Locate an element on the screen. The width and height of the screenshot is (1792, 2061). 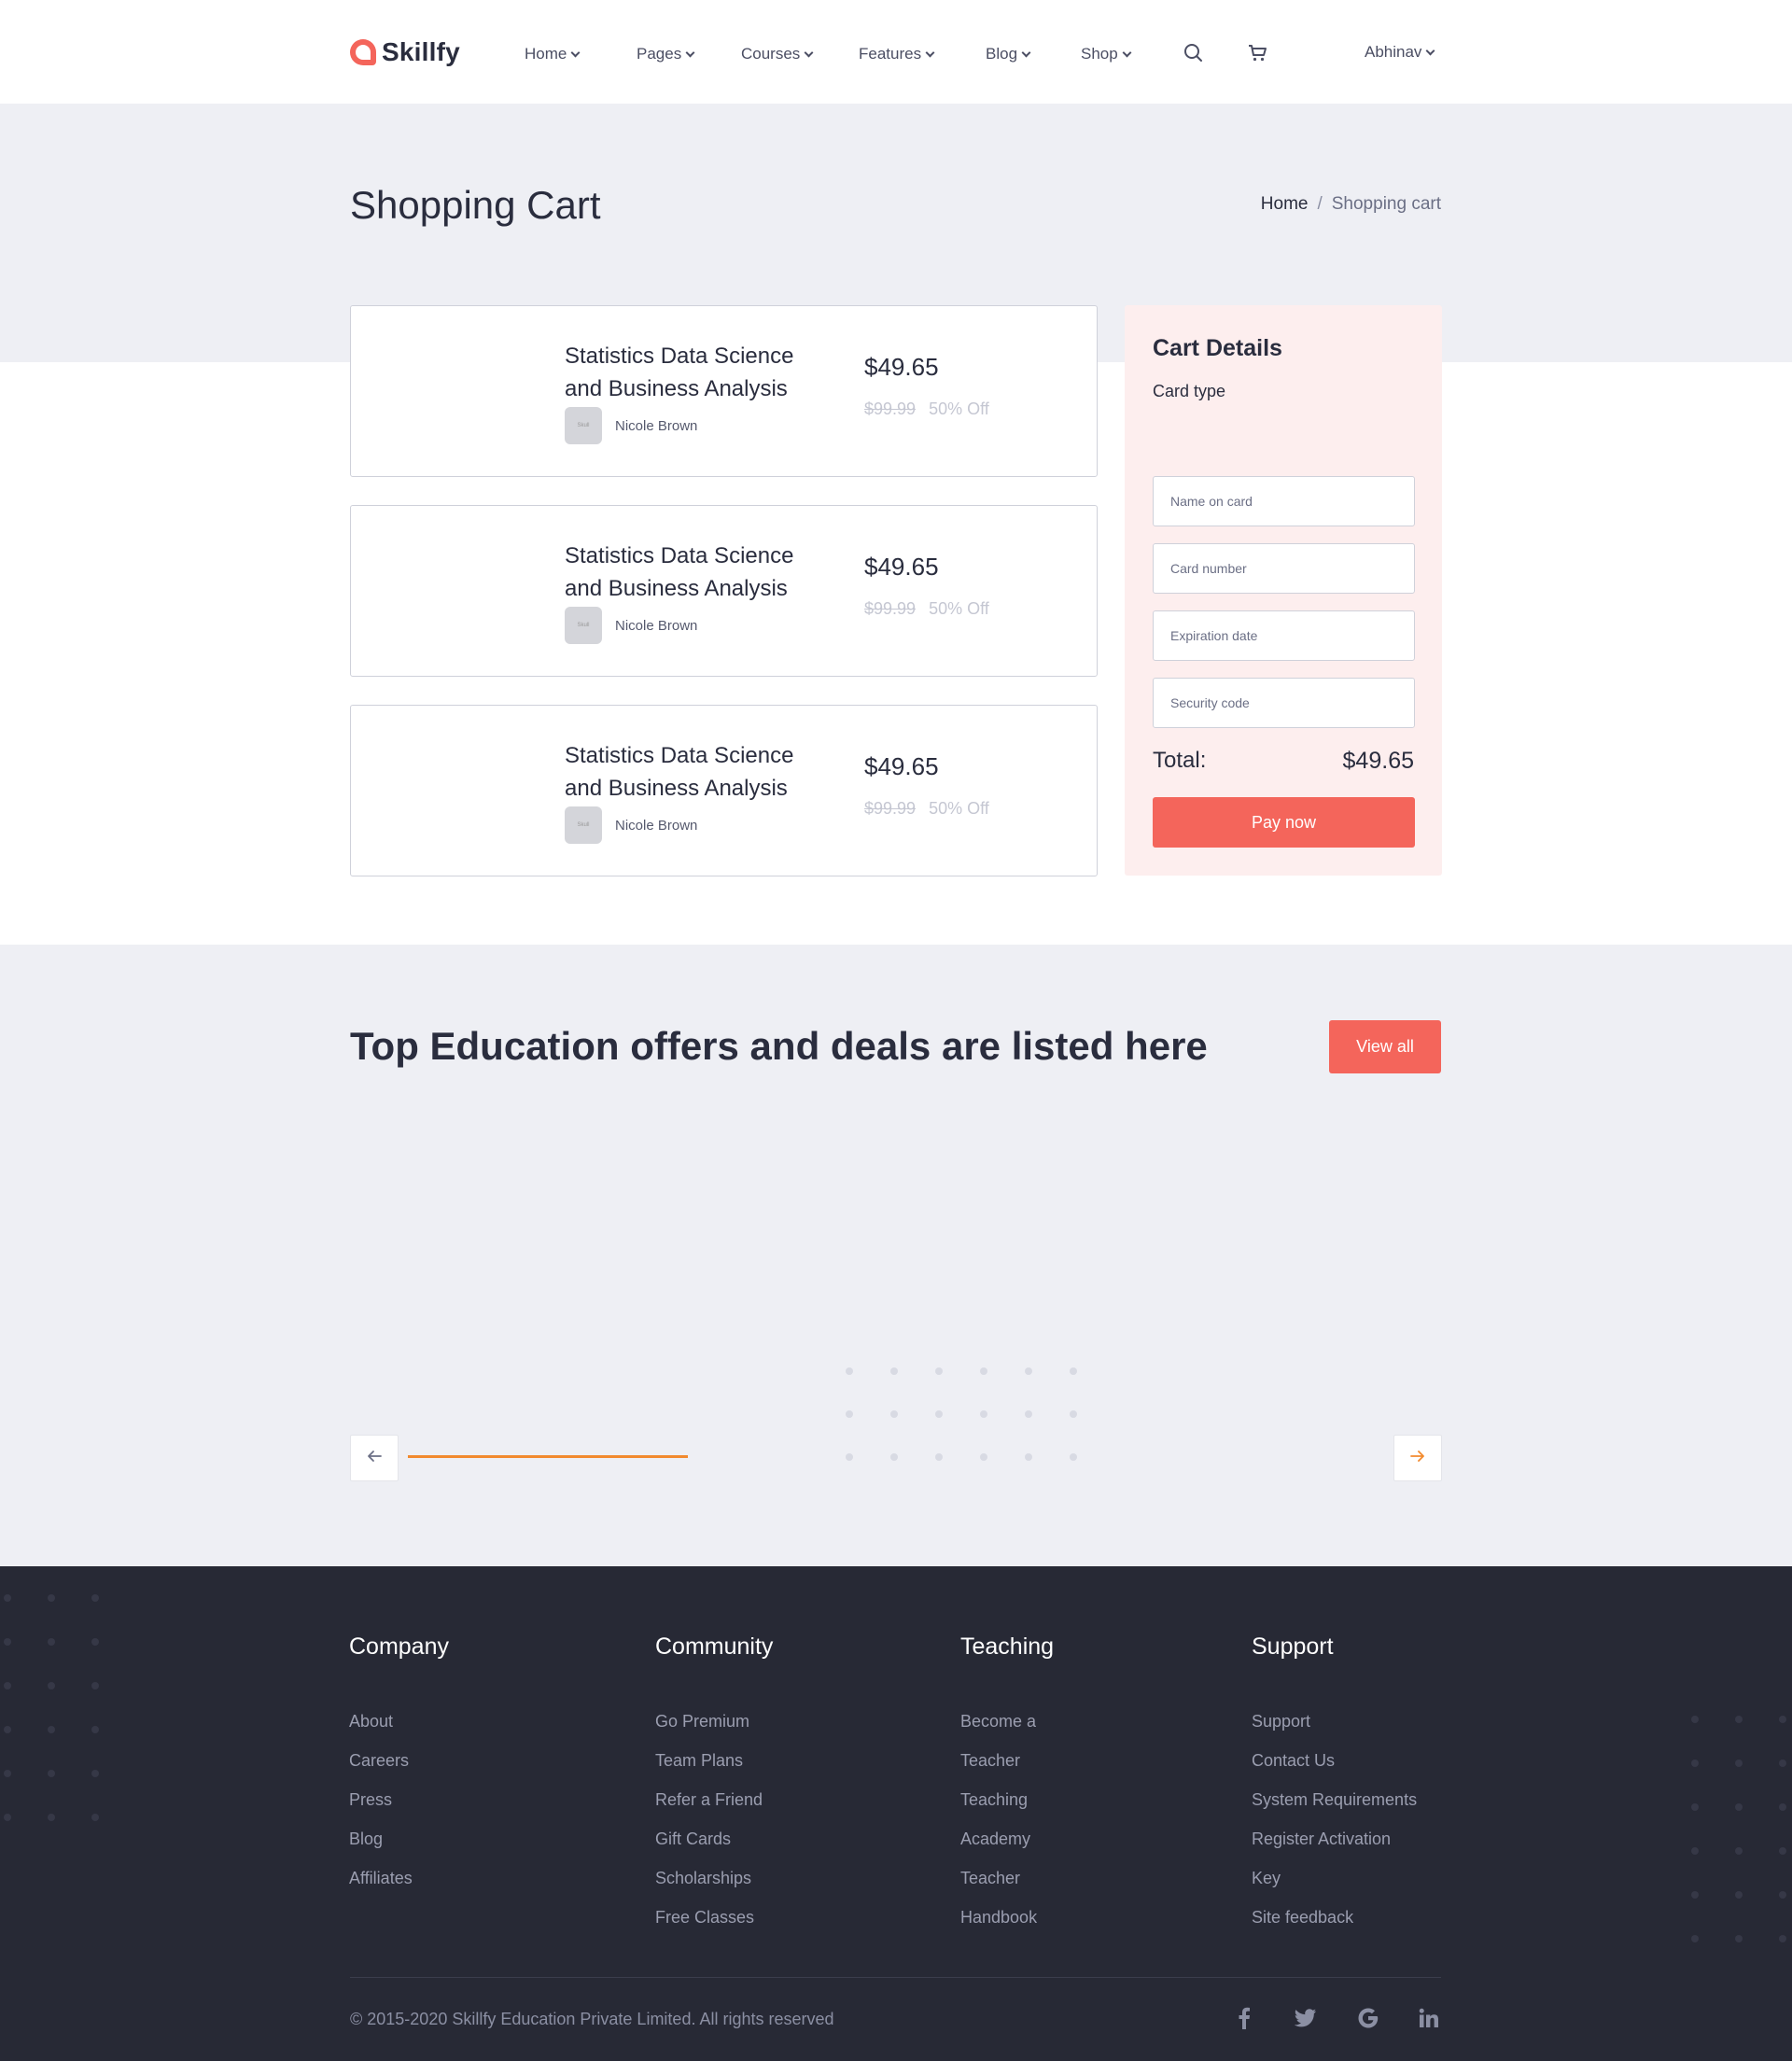
user-name: Abhinav is located at coordinates (1393, 52).